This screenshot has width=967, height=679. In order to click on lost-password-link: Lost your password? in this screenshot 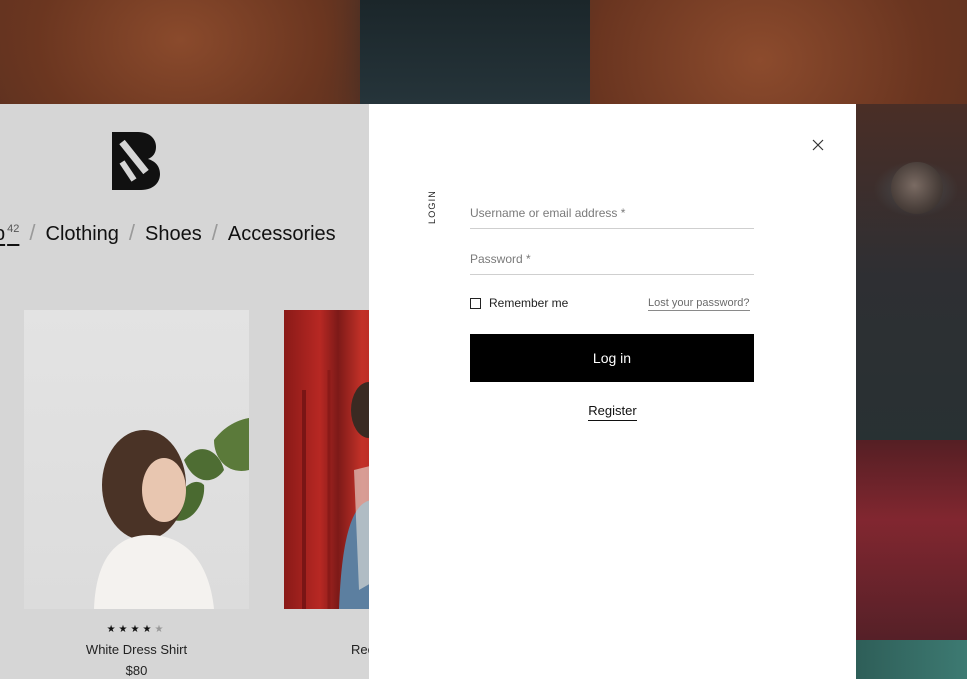, I will do `click(699, 304)`.